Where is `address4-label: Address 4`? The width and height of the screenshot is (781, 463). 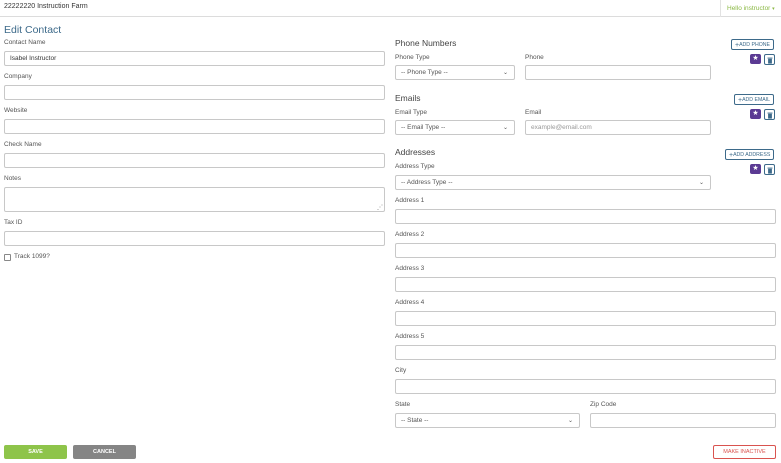 address4-label: Address 4 is located at coordinates (410, 302).